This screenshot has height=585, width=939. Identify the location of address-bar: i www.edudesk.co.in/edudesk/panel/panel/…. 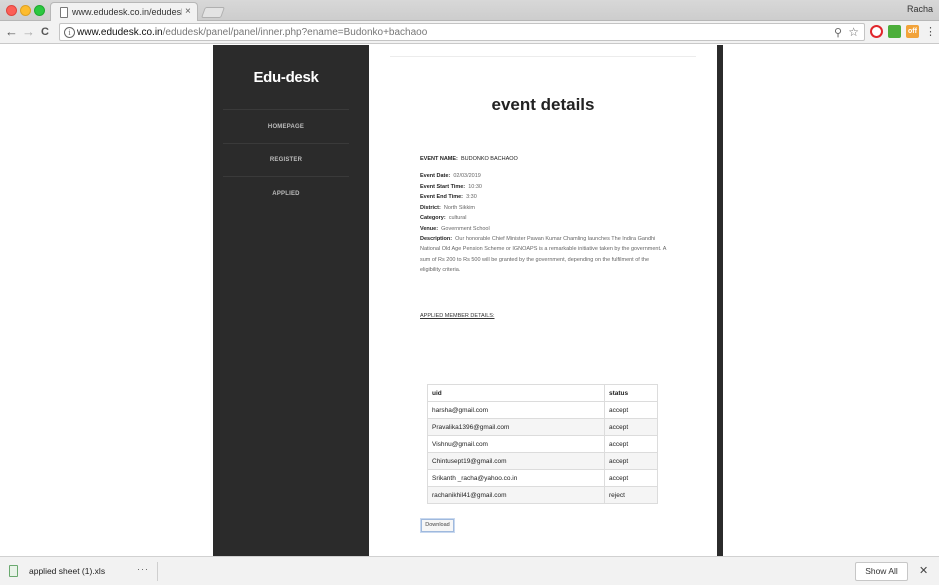
(462, 32).